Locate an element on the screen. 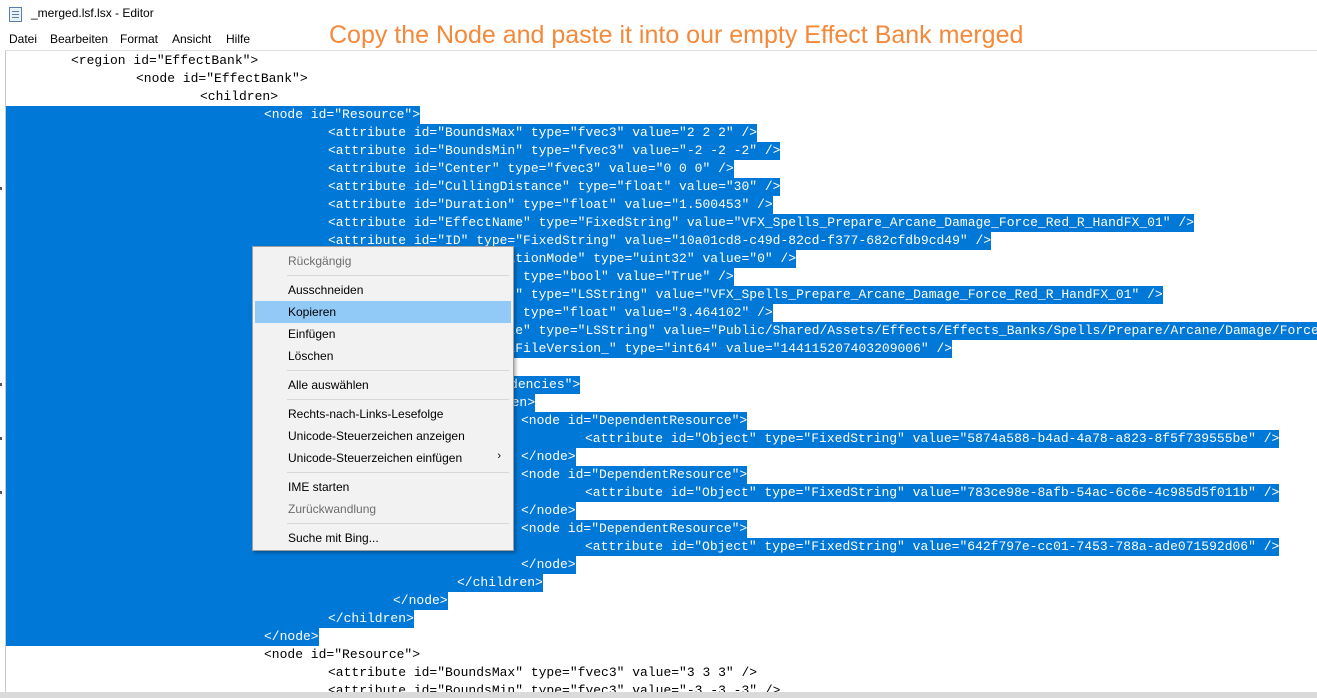 This screenshot has height=698, width=1317. context-item-4: Einfügen is located at coordinates (383, 334).